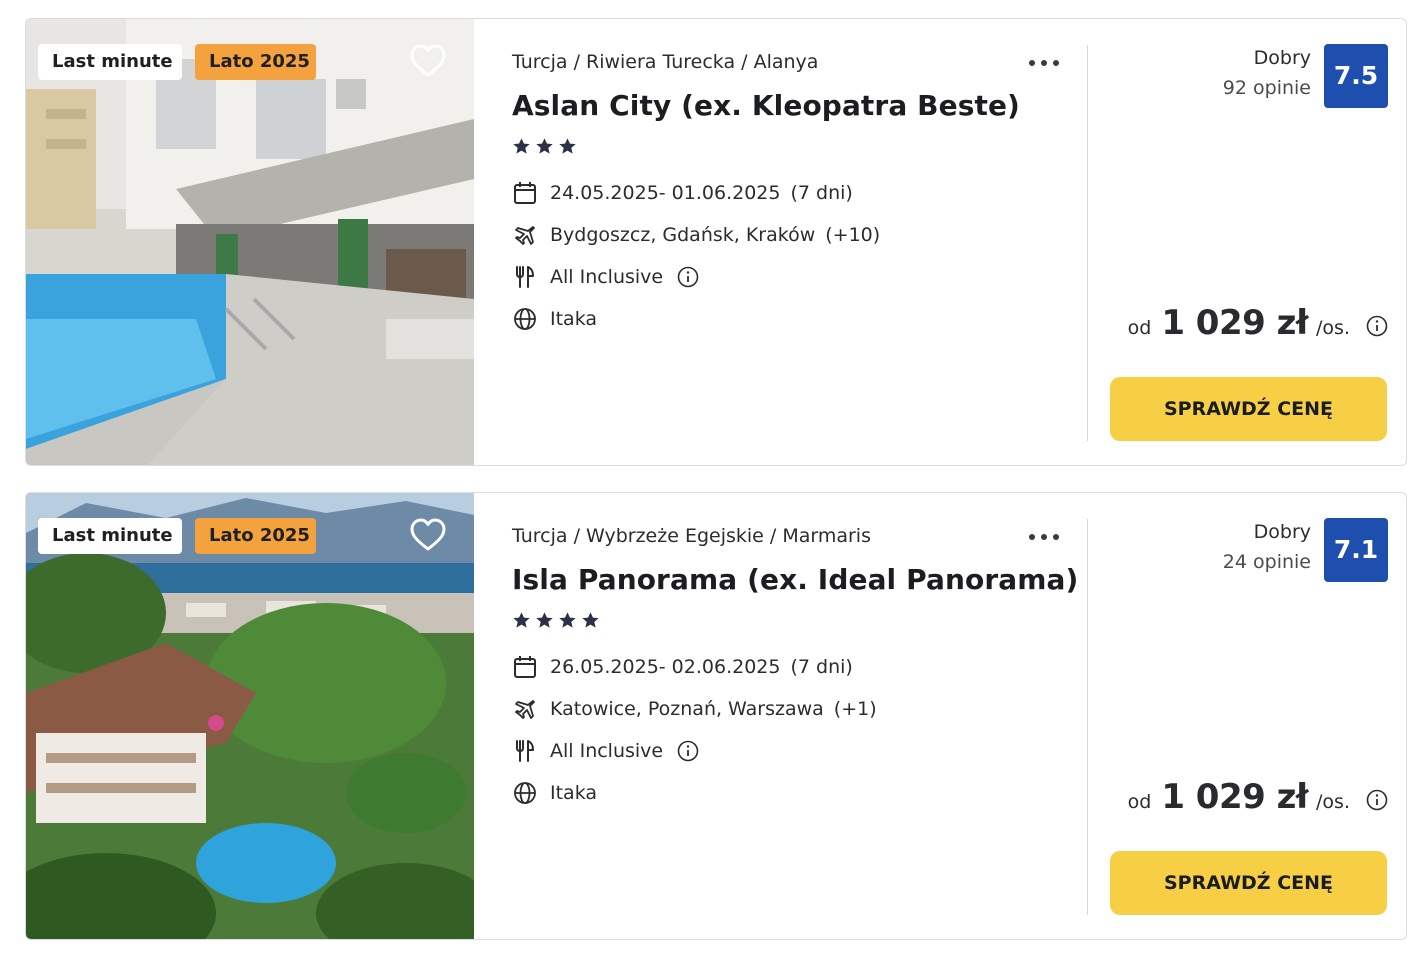 The height and width of the screenshot is (956, 1428). What do you see at coordinates (766, 105) in the screenshot?
I see `hotel-name: Aslan City (ex. Kleopatra Beste)` at bounding box center [766, 105].